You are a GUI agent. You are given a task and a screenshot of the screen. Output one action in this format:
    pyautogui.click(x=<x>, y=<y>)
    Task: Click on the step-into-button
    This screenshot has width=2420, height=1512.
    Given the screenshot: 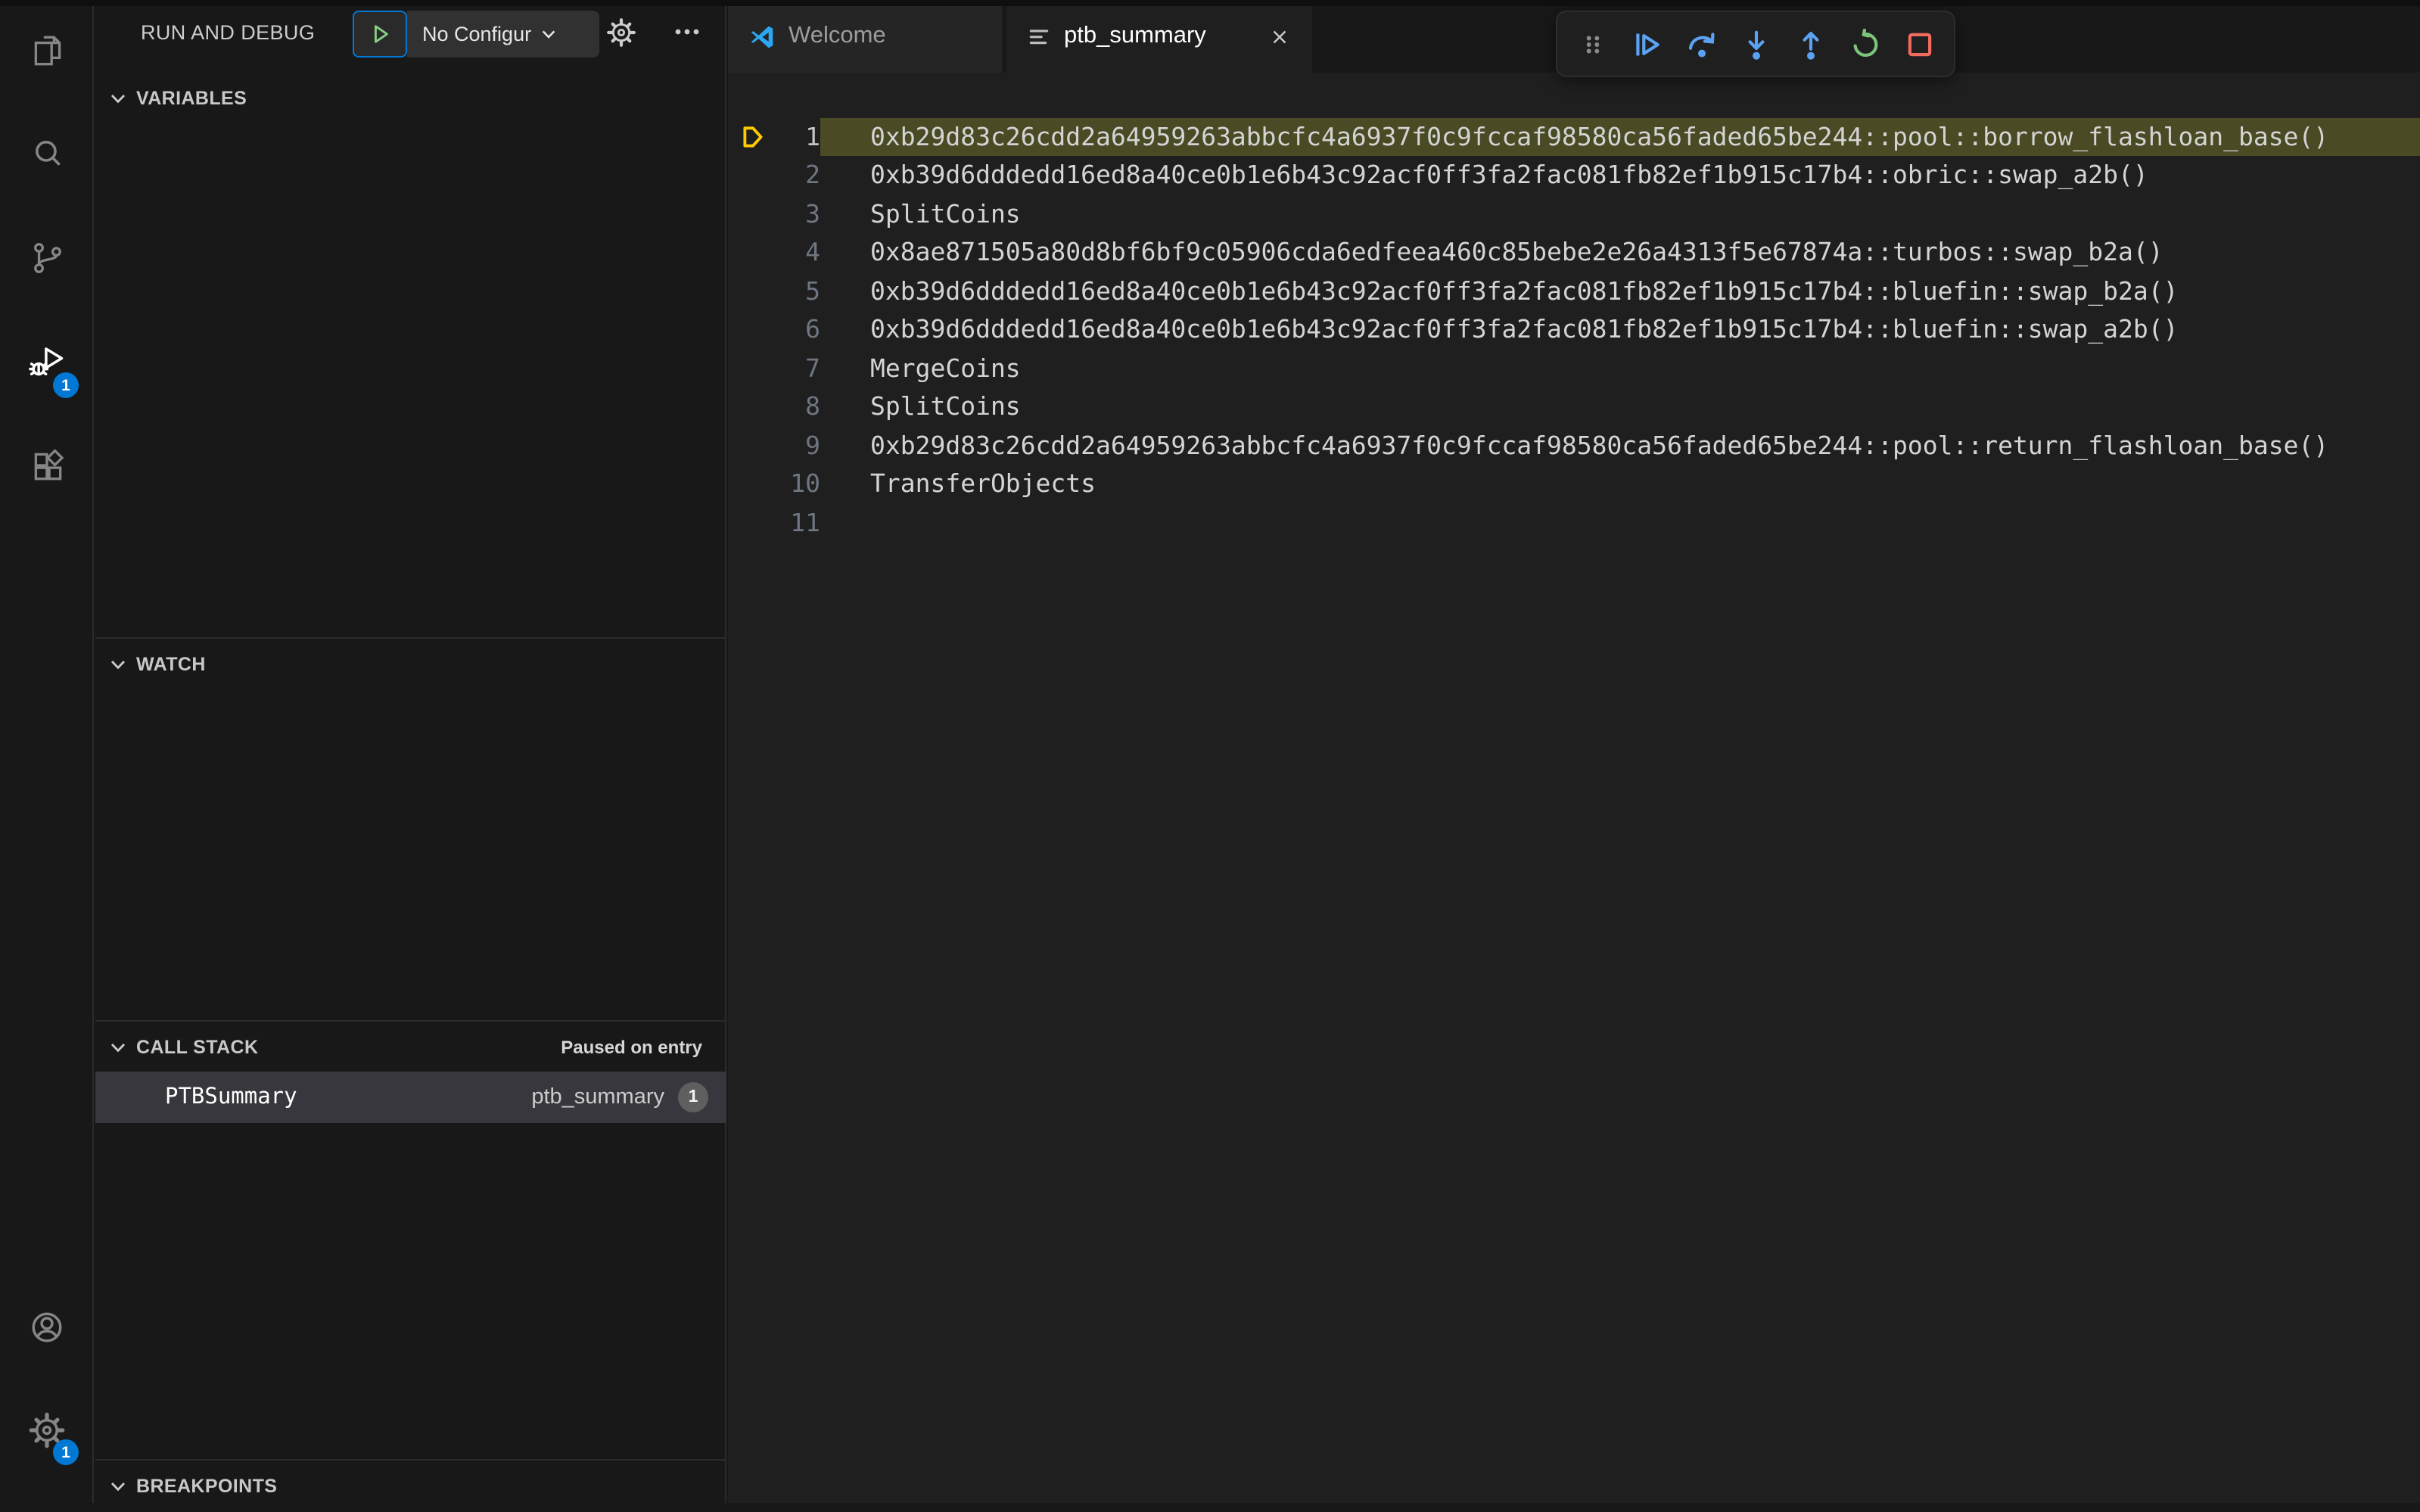 What is the action you would take?
    pyautogui.click(x=1755, y=44)
    